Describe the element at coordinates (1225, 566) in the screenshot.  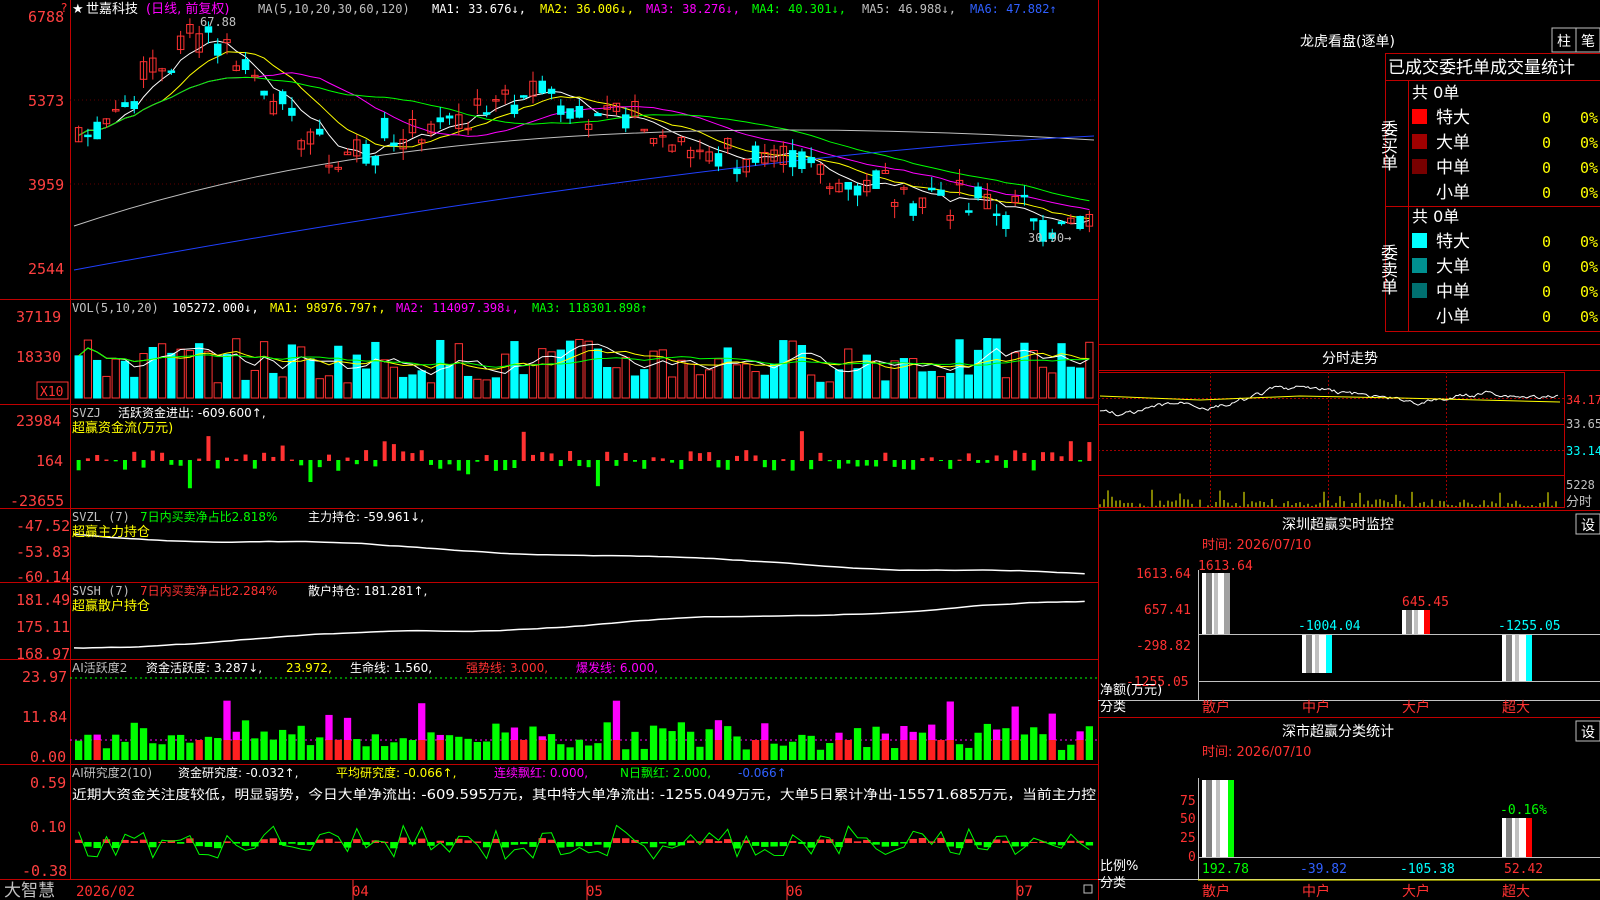
I see `monitor-bar-value: 1613.64` at that location.